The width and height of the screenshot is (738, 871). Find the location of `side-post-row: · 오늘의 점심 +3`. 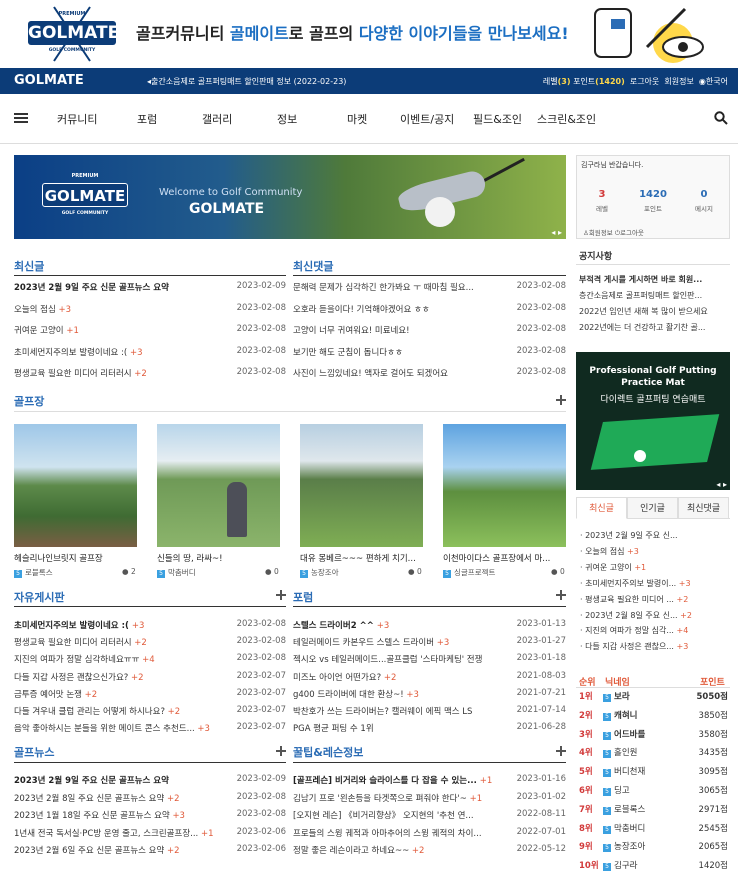

side-post-row: · 오늘의 점심 +3 is located at coordinates (655, 551).